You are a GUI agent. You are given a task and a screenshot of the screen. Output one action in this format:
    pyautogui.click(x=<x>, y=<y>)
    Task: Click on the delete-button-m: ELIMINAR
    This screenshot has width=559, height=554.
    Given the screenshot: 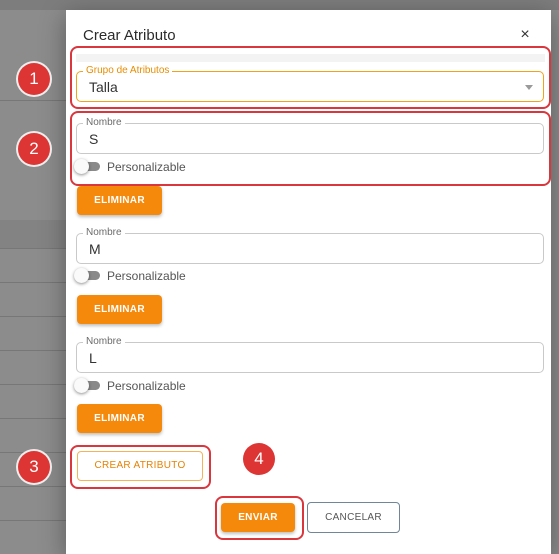 What is the action you would take?
    pyautogui.click(x=119, y=309)
    